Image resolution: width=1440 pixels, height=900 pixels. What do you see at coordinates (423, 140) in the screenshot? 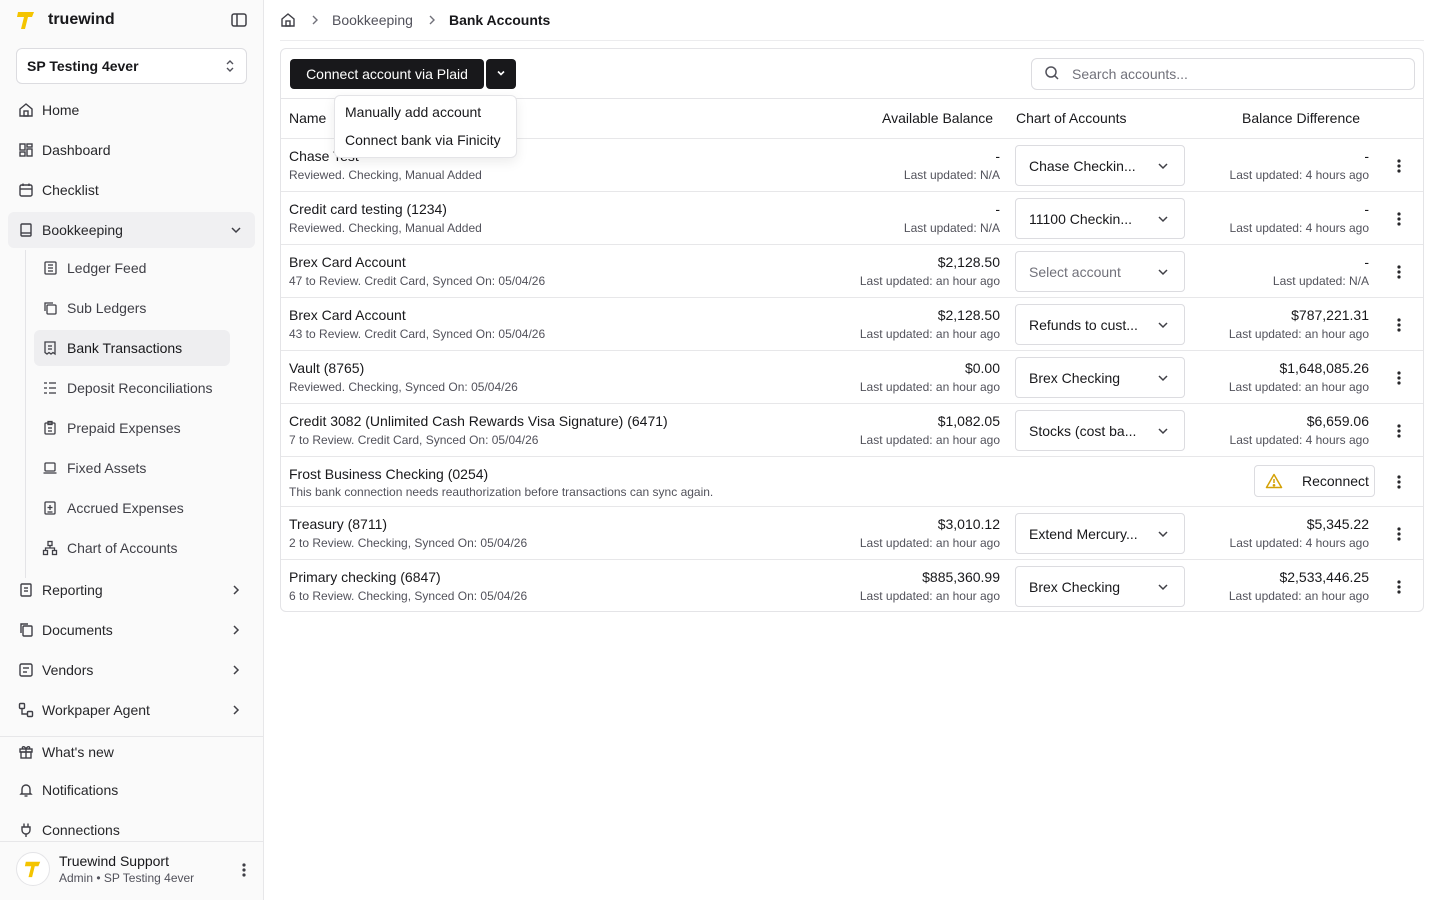
I see `menu-item-connect-finicity: Connect bank via Finicity` at bounding box center [423, 140].